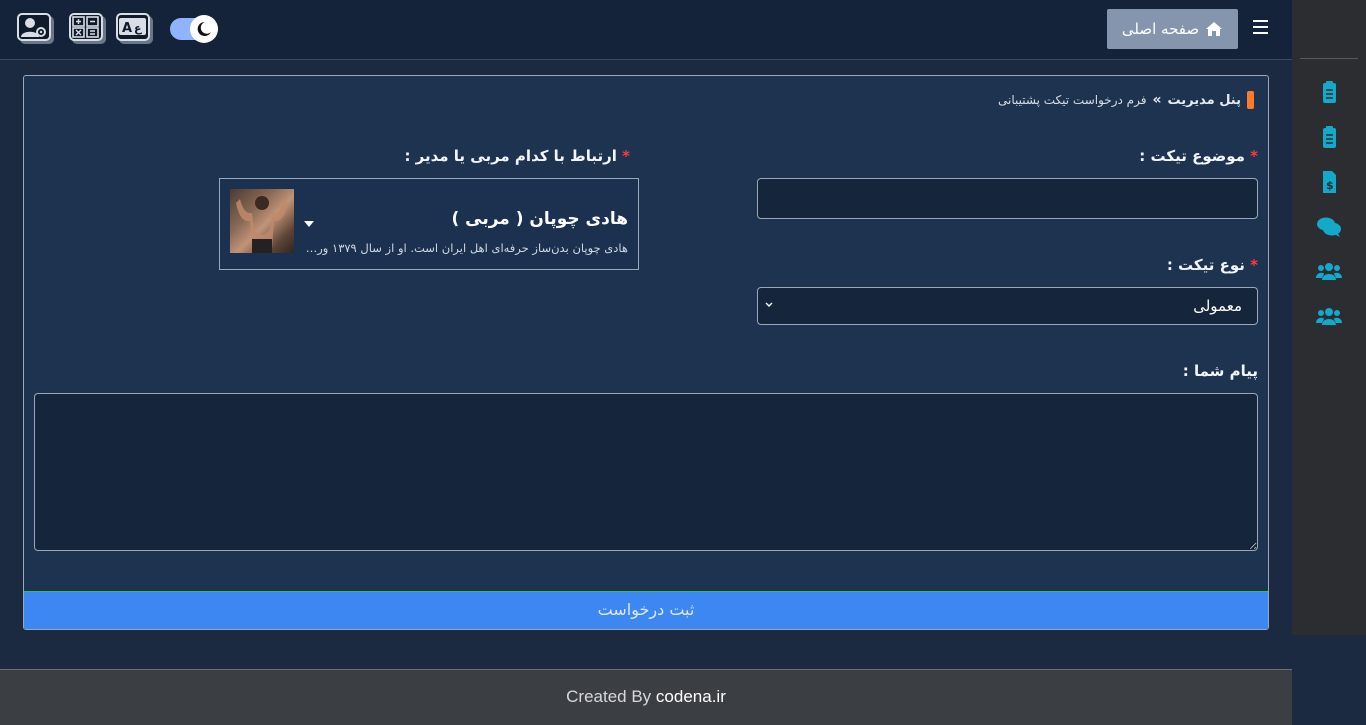 Image resolution: width=1366 pixels, height=725 pixels. I want to click on comments-icon, so click(1329, 227).